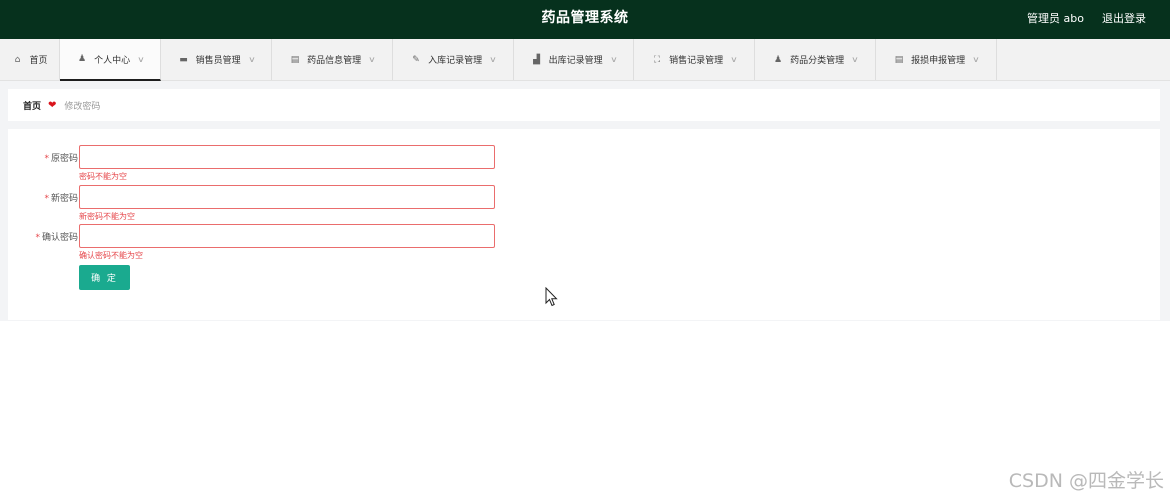 The image size is (1170, 499). Describe the element at coordinates (899, 59) in the screenshot. I see `report-icon: ▤` at that location.